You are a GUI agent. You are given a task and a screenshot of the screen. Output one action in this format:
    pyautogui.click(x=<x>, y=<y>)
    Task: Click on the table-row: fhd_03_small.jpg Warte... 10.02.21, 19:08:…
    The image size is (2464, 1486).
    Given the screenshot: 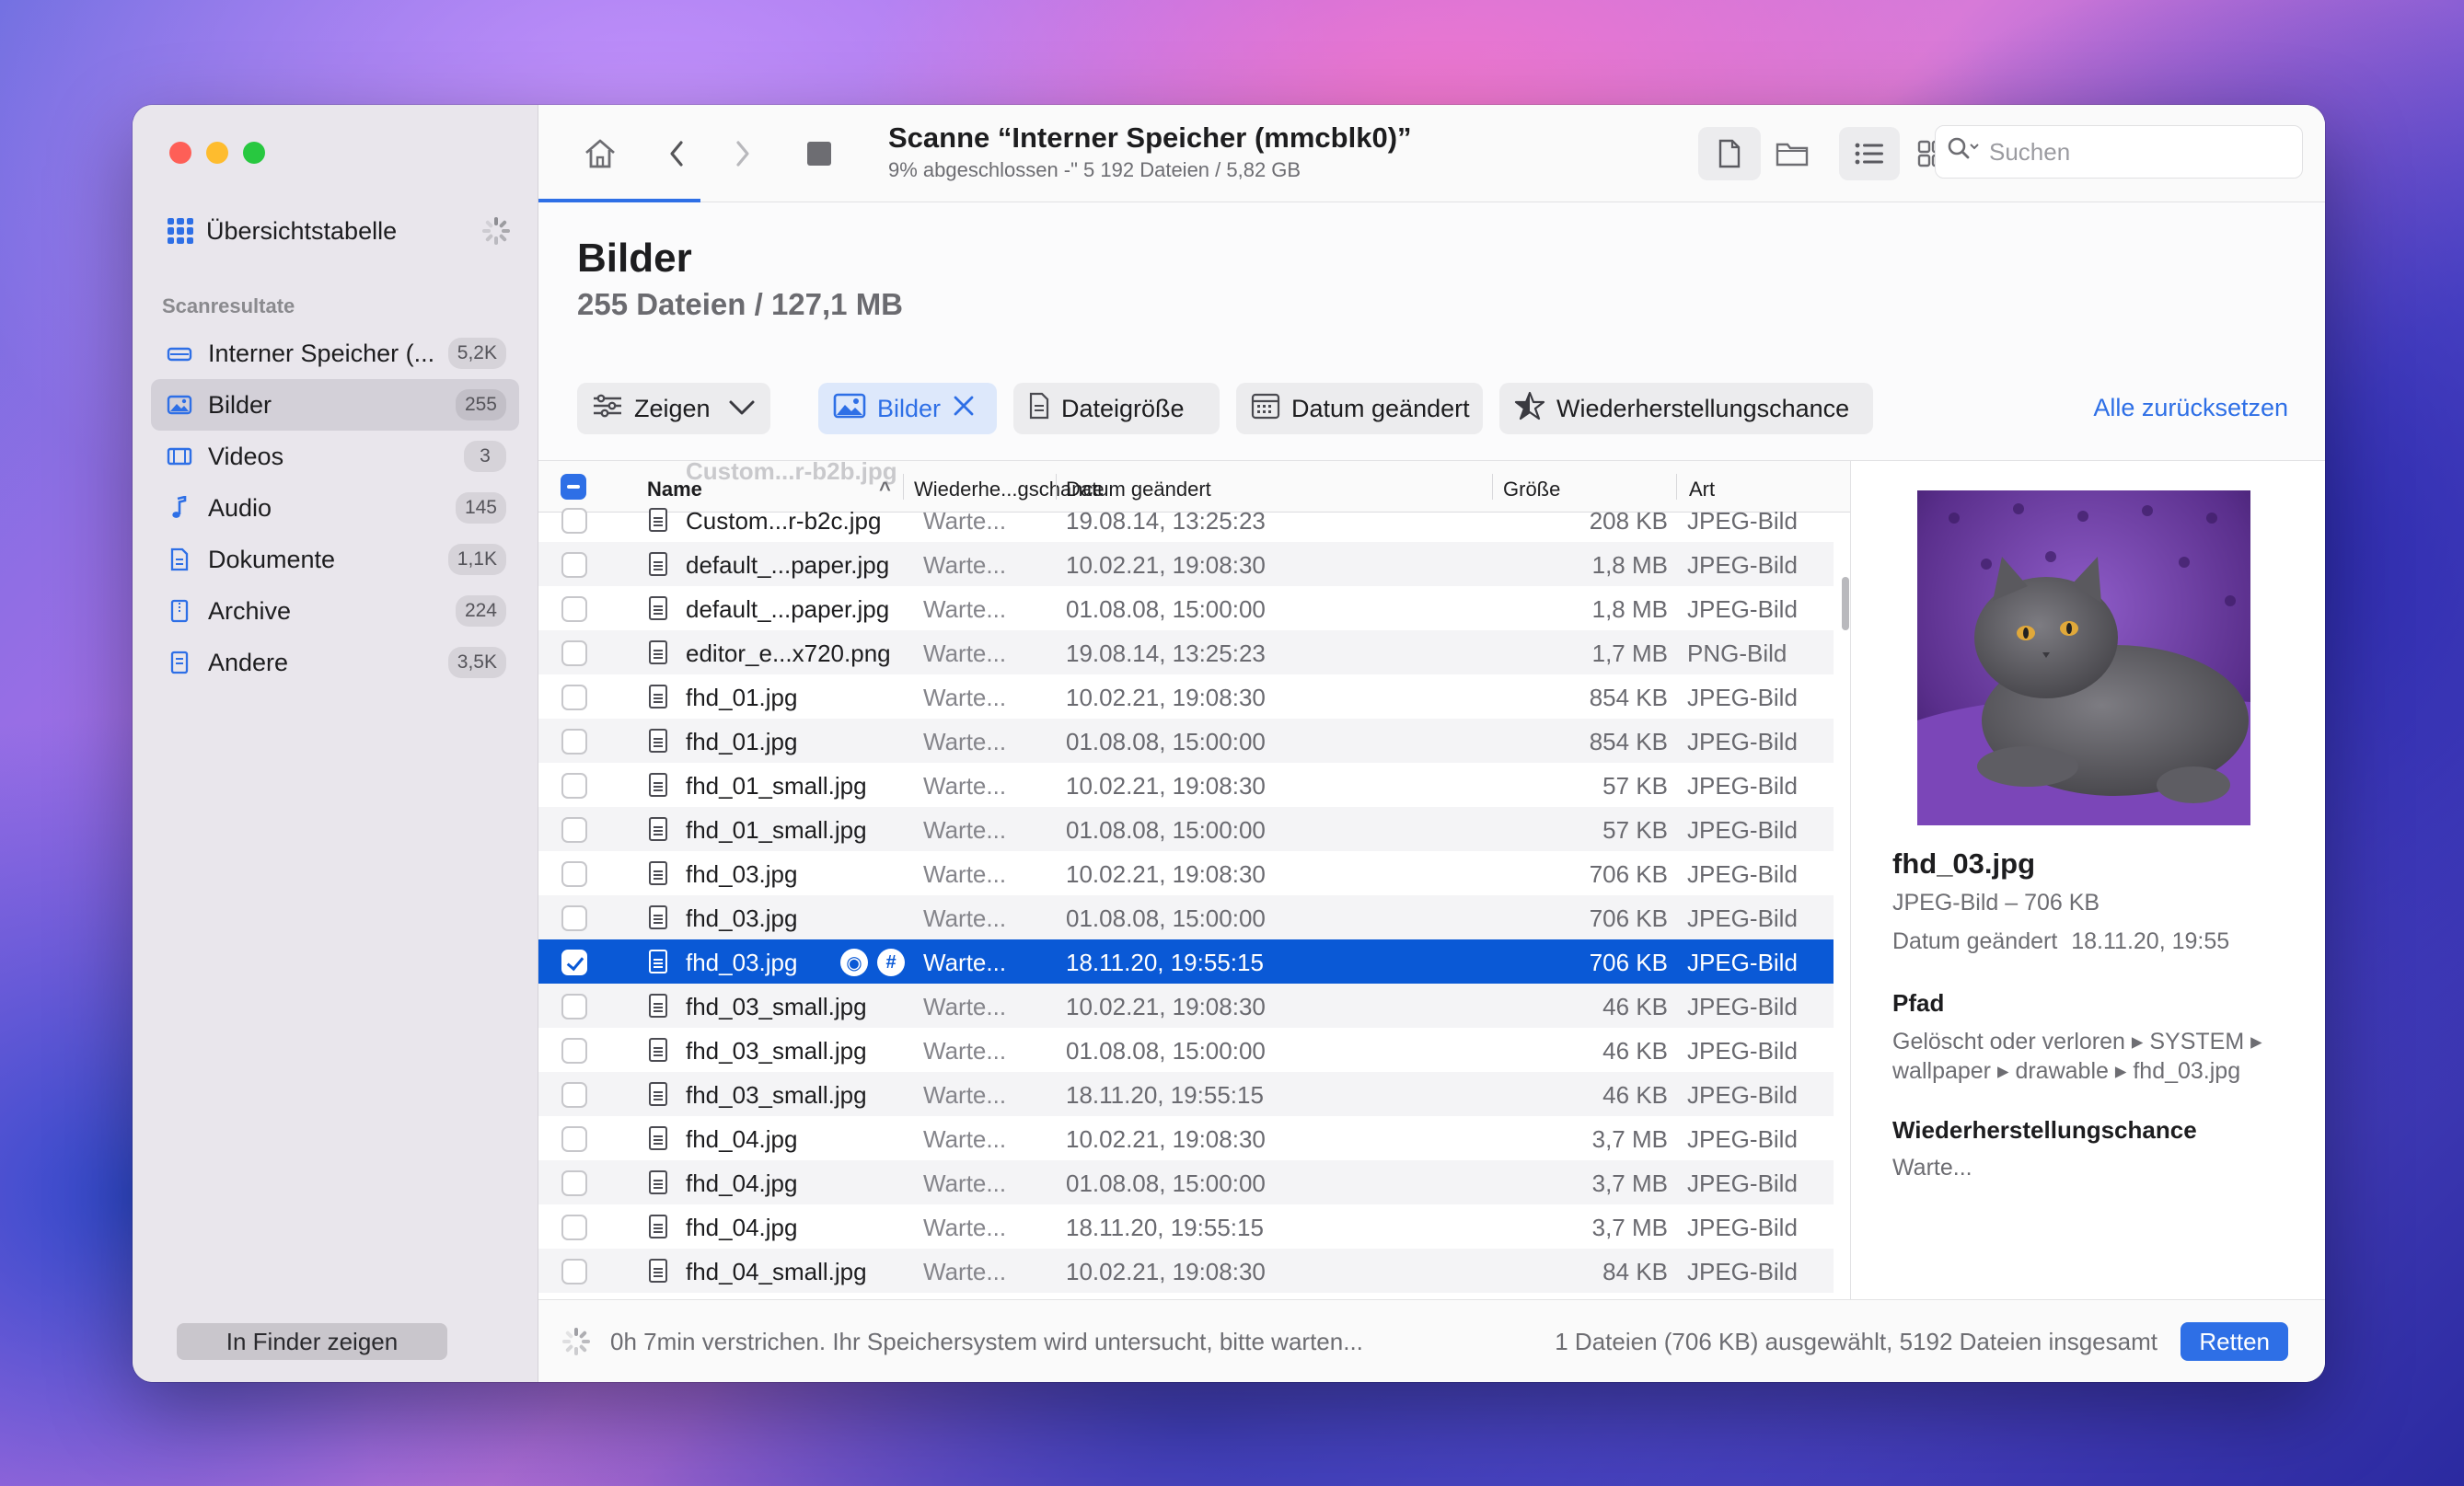 What is the action you would take?
    pyautogui.click(x=1186, y=1006)
    